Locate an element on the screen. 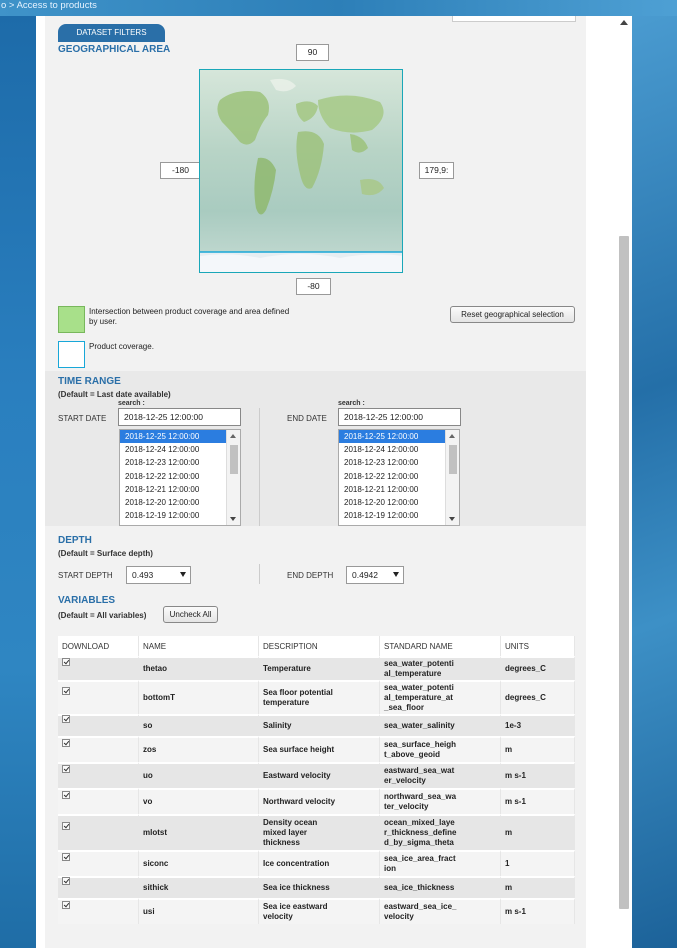 This screenshot has width=677, height=948. end-date-option: 2018-12-19 12:00:00 is located at coordinates (399, 515).